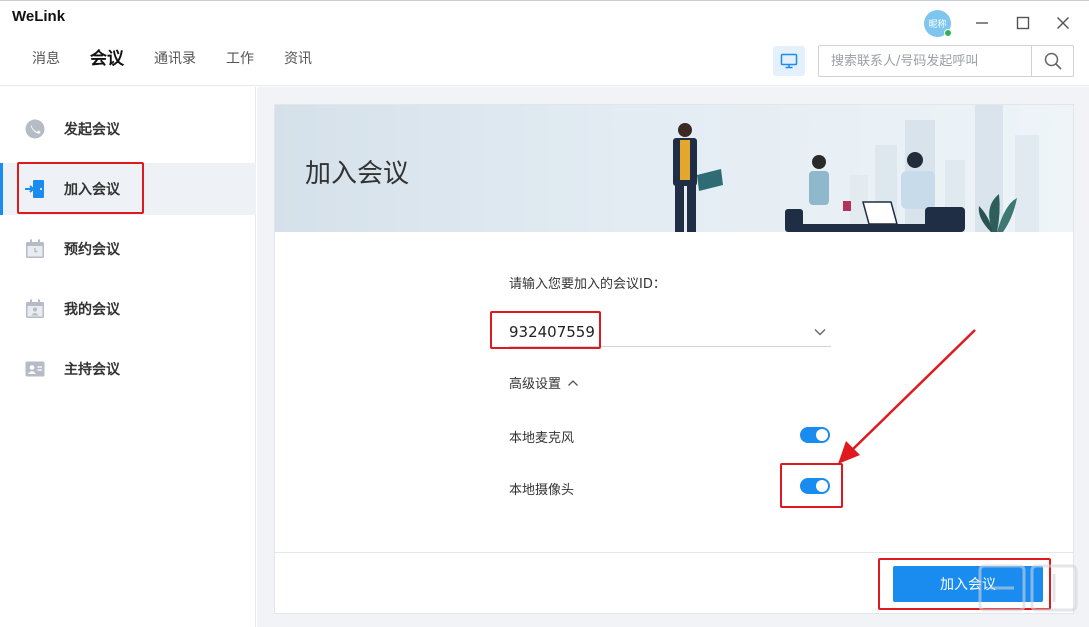 The width and height of the screenshot is (1089, 627). Describe the element at coordinates (92, 370) in the screenshot. I see `sidebar-item-label: 主持会议` at that location.